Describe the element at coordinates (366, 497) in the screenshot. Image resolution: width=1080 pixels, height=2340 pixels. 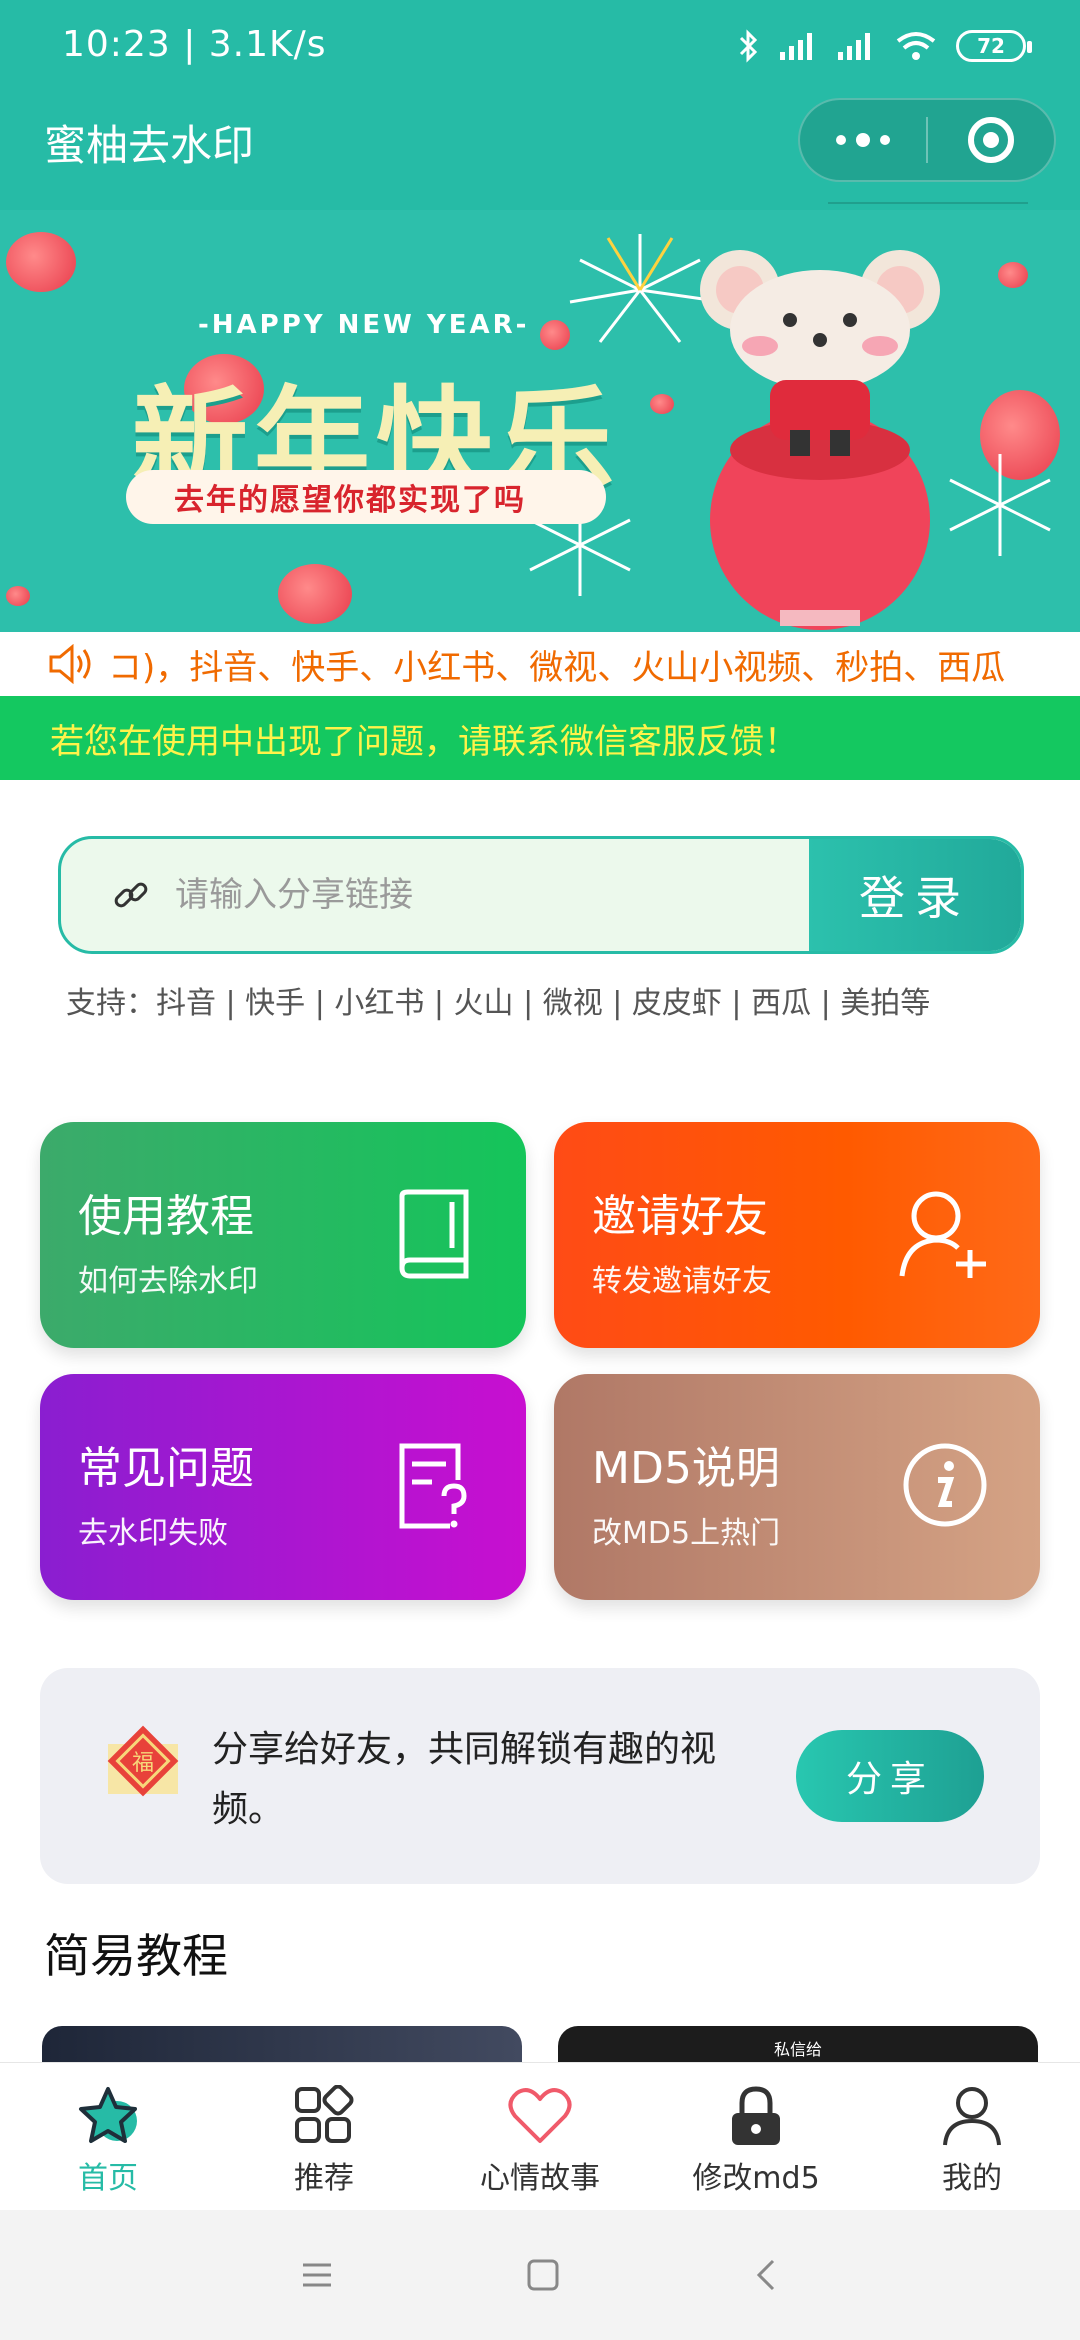
I see `banner-tagline: 去年的愿望你都实现了吗` at that location.